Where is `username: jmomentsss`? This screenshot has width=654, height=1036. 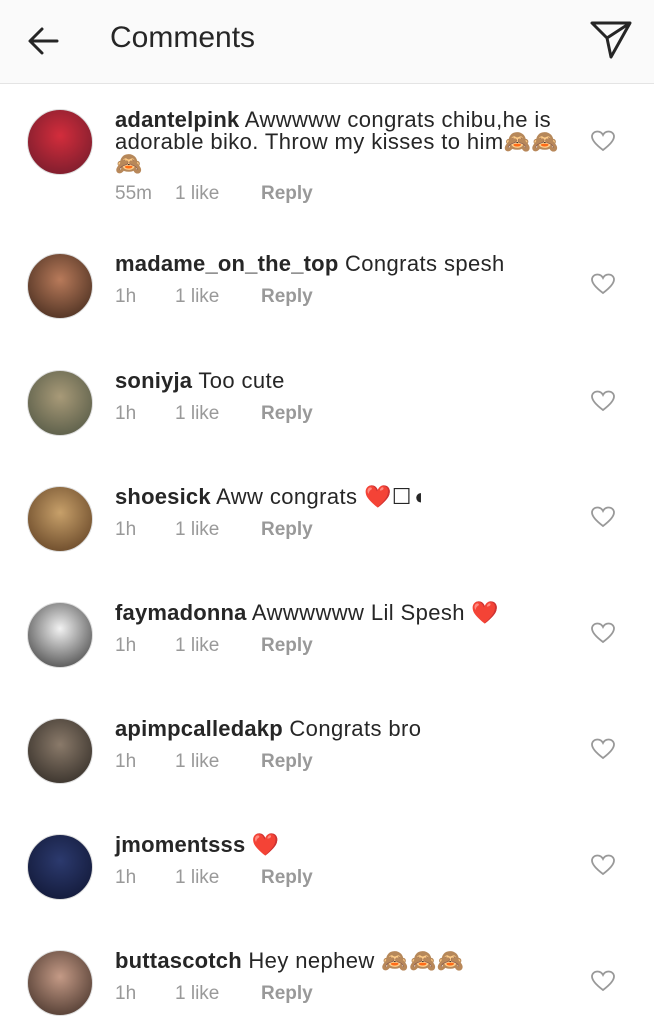 username: jmomentsss is located at coordinates (180, 844).